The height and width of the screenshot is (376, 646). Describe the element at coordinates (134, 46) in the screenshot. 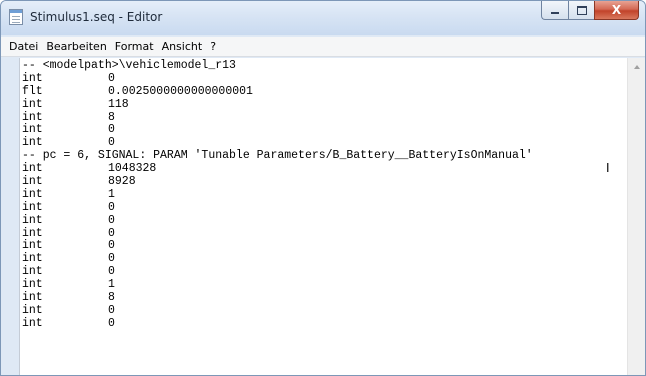

I see `menu-format: Format` at that location.